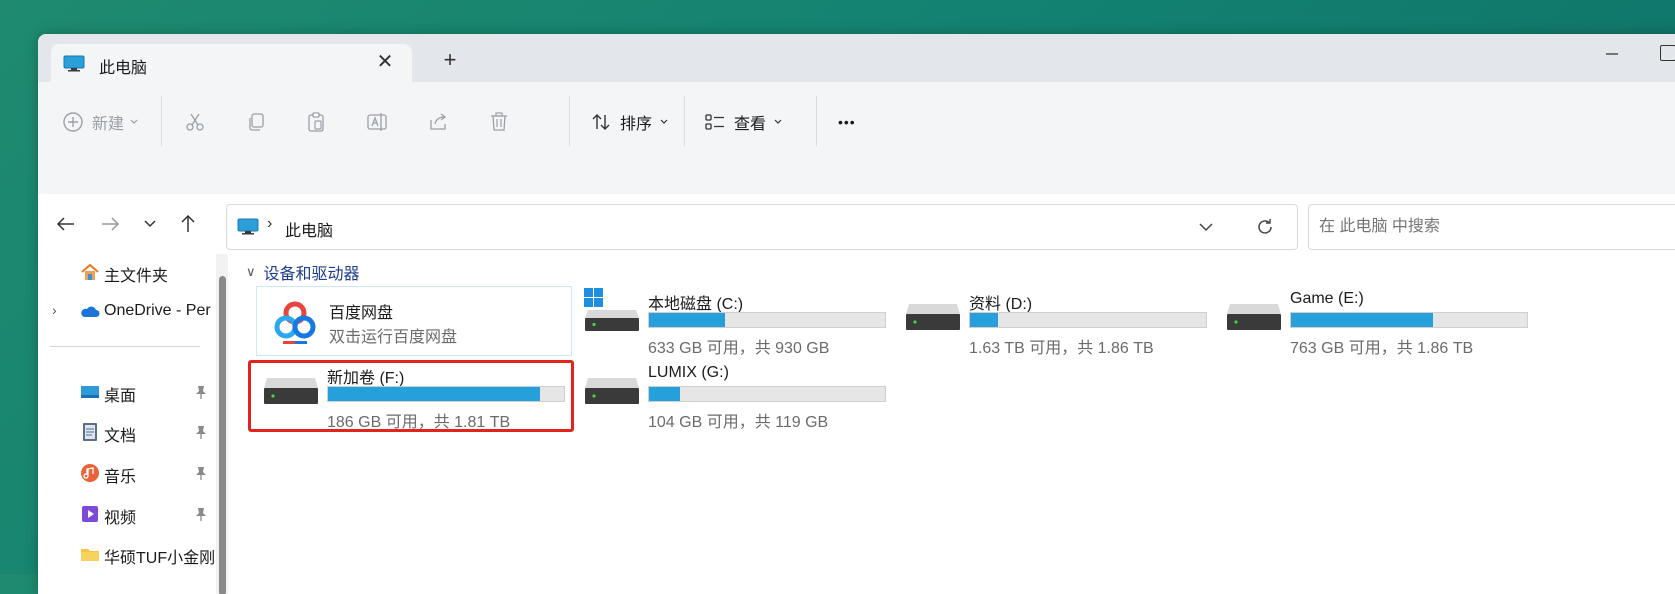  I want to click on share-icon, so click(438, 121).